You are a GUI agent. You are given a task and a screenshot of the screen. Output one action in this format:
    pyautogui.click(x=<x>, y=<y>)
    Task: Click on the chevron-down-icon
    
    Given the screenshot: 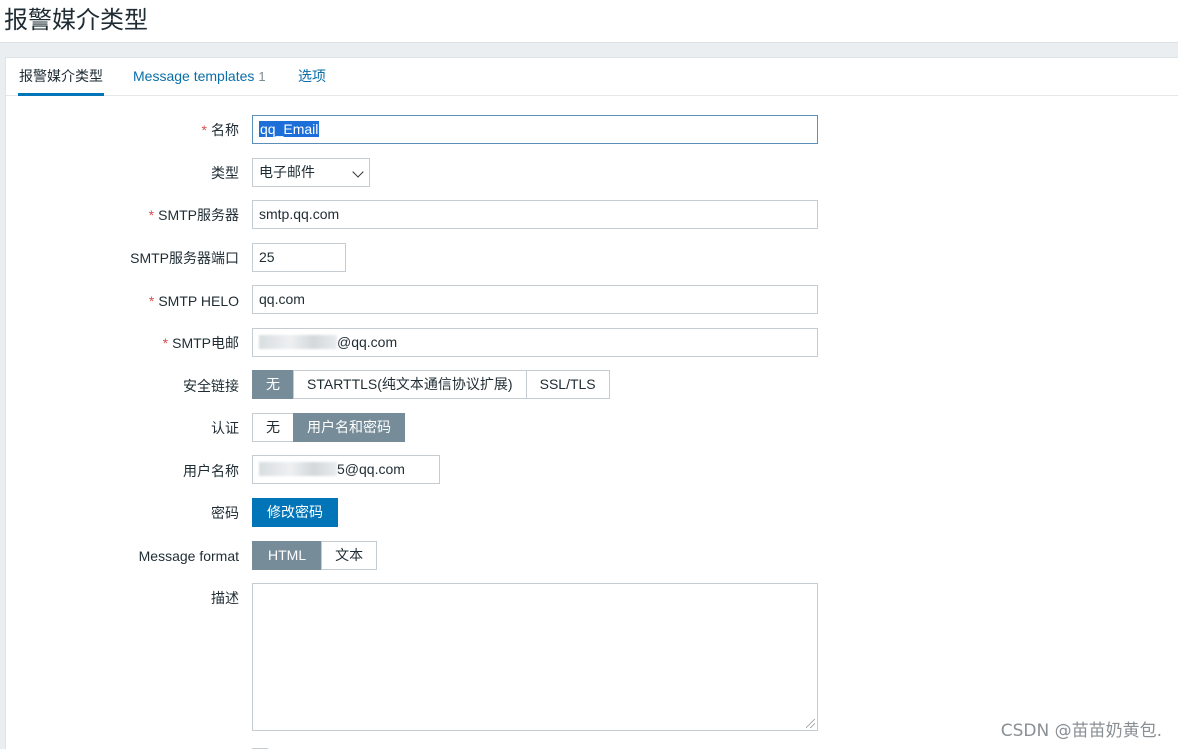 What is the action you would take?
    pyautogui.click(x=358, y=172)
    